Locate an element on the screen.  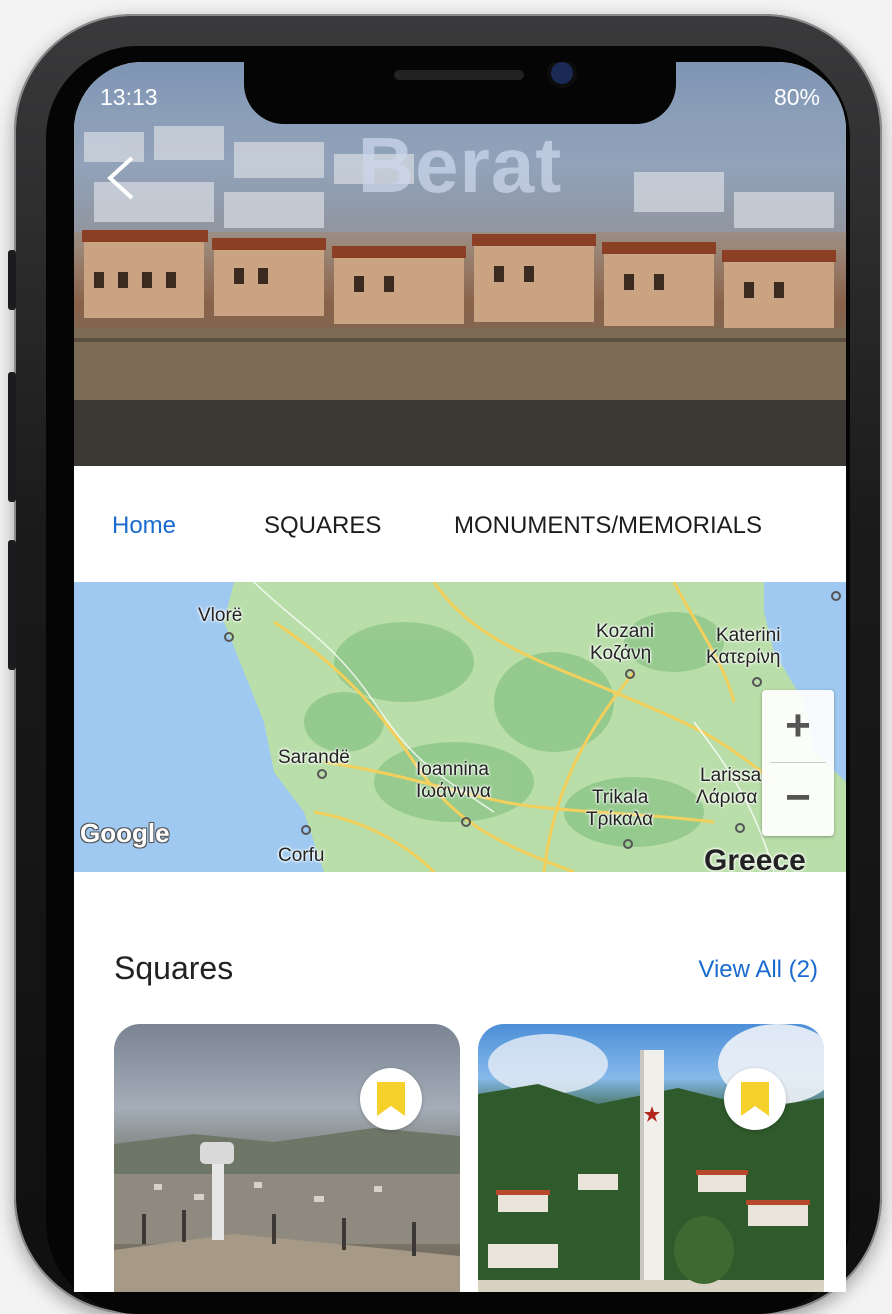
map-label-katerini-gr: Κατερίνη is located at coordinates (743, 657).